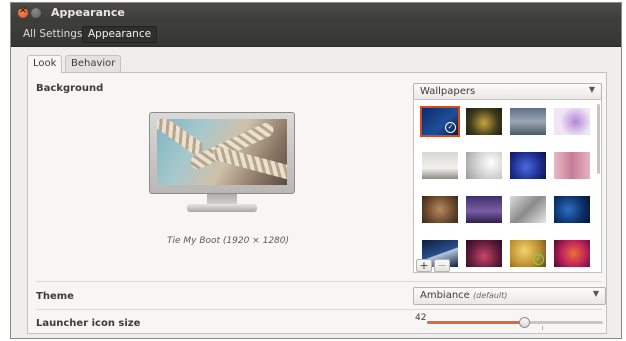 This screenshot has width=626, height=341. Describe the element at coordinates (524, 322) in the screenshot. I see `launcher-size-slider-handle` at that location.